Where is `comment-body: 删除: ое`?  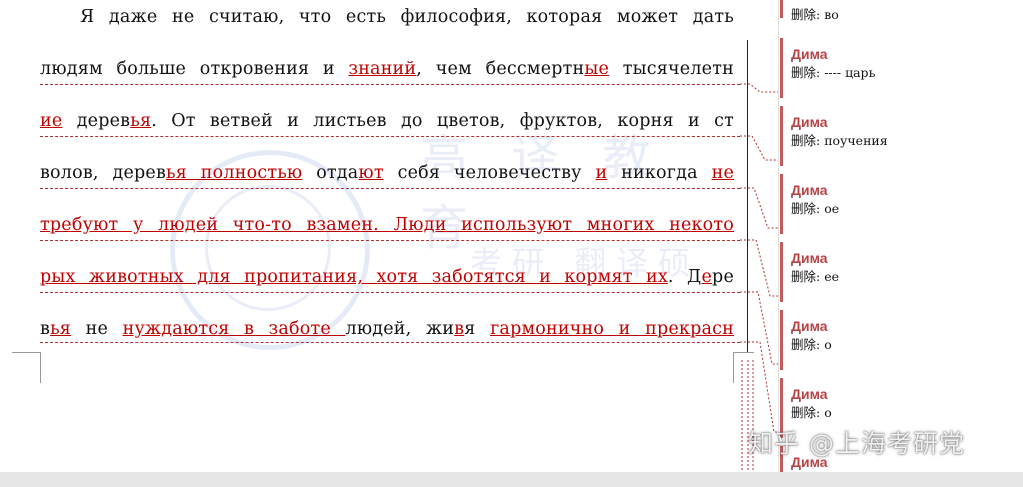 comment-body: 删除: ое is located at coordinates (900, 209).